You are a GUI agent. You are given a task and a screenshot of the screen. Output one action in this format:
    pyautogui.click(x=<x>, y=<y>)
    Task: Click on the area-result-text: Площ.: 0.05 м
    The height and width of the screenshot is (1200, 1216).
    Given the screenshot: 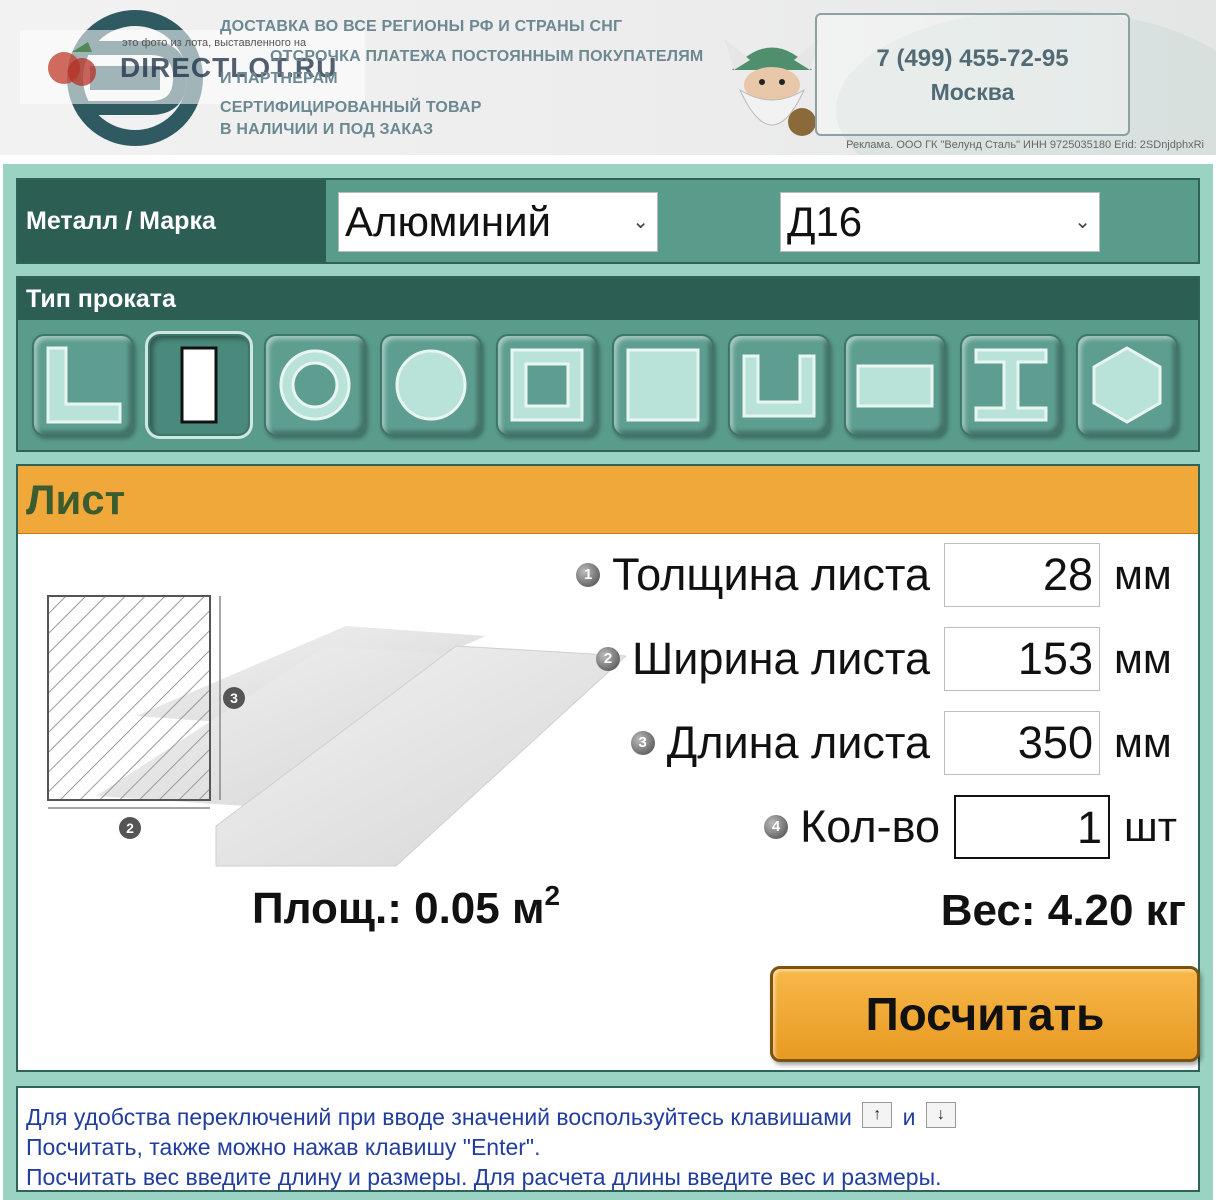 What is the action you would take?
    pyautogui.click(x=398, y=908)
    